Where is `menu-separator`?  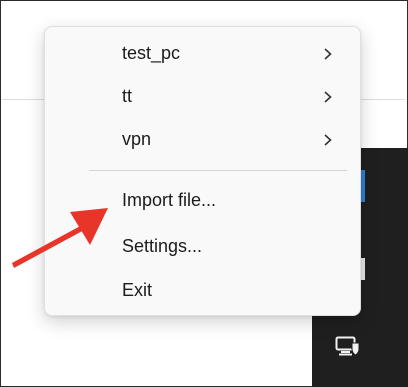
menu-separator is located at coordinates (218, 170).